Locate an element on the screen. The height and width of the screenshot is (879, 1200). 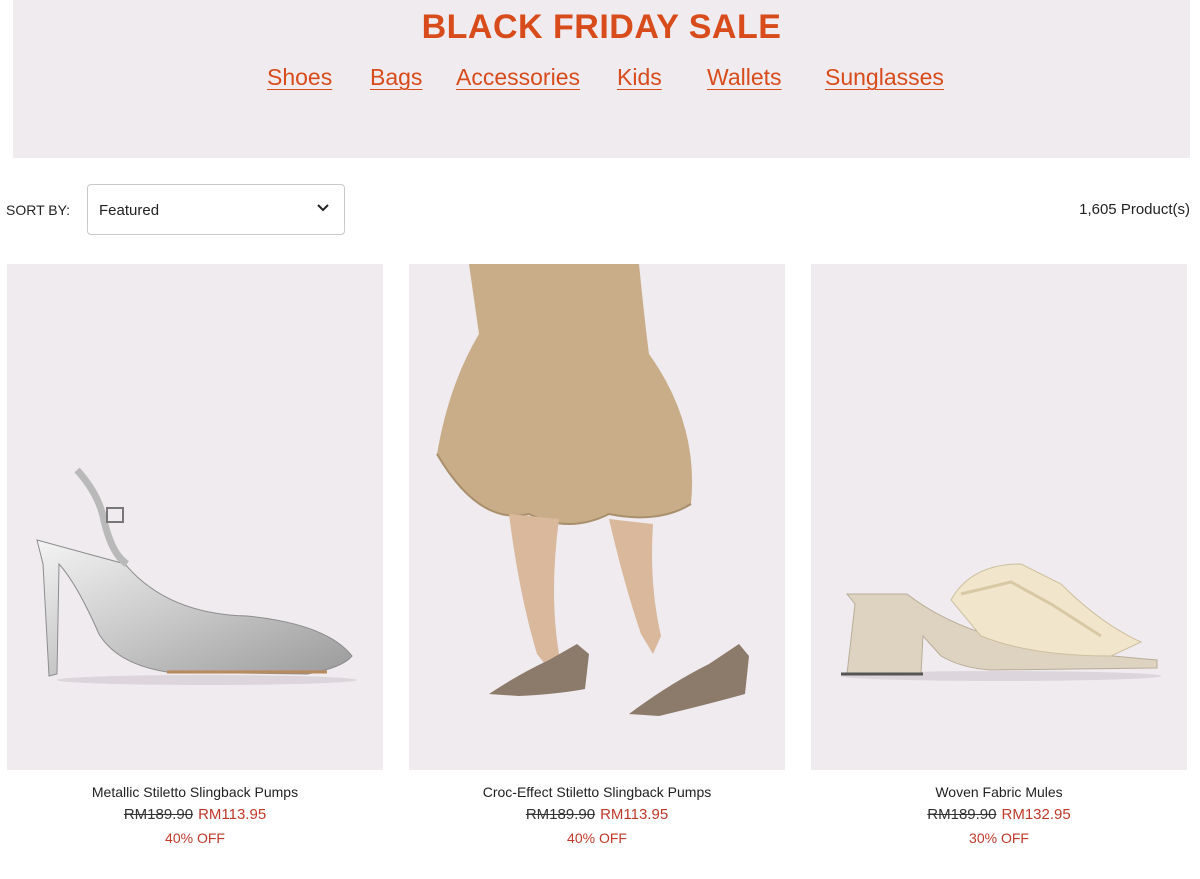
category-link-bags: Bags is located at coordinates (396, 77).